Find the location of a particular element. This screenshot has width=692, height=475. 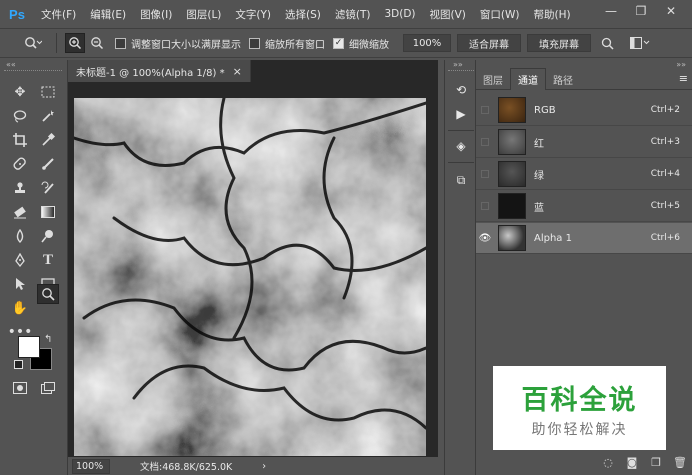

close-icon: ✕ is located at coordinates (671, 11).